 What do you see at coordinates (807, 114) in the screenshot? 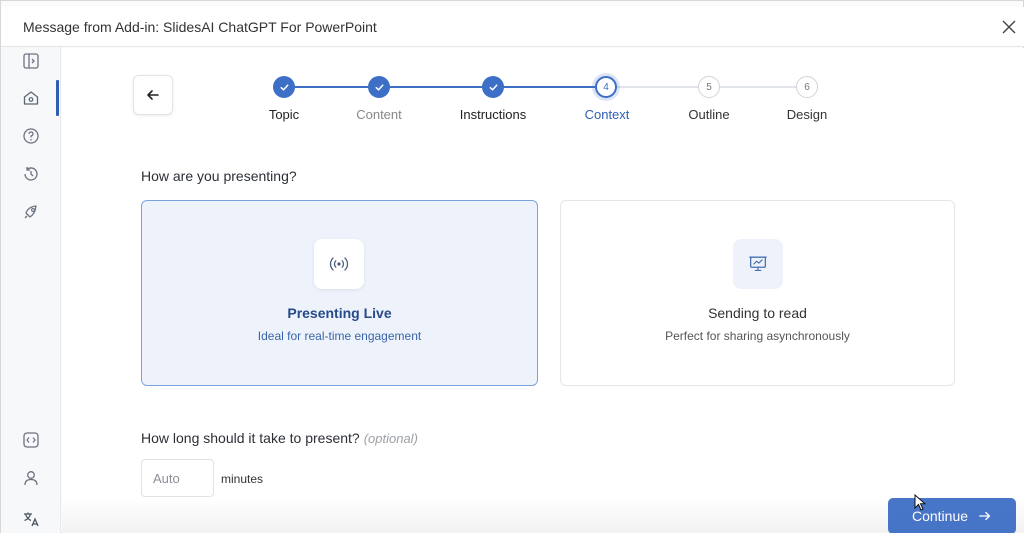
I see `step-label-design: Design` at bounding box center [807, 114].